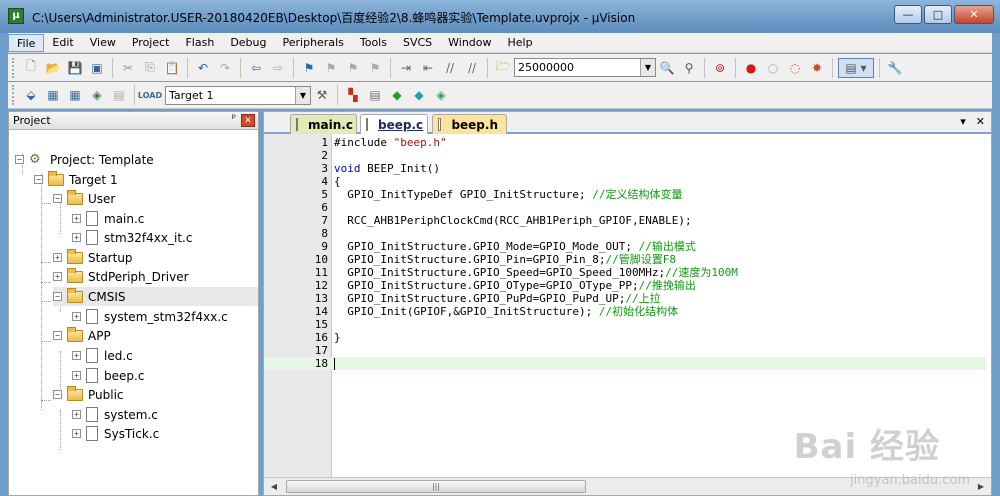  I want to click on run-time-environment-icon: ◆, so click(419, 95).